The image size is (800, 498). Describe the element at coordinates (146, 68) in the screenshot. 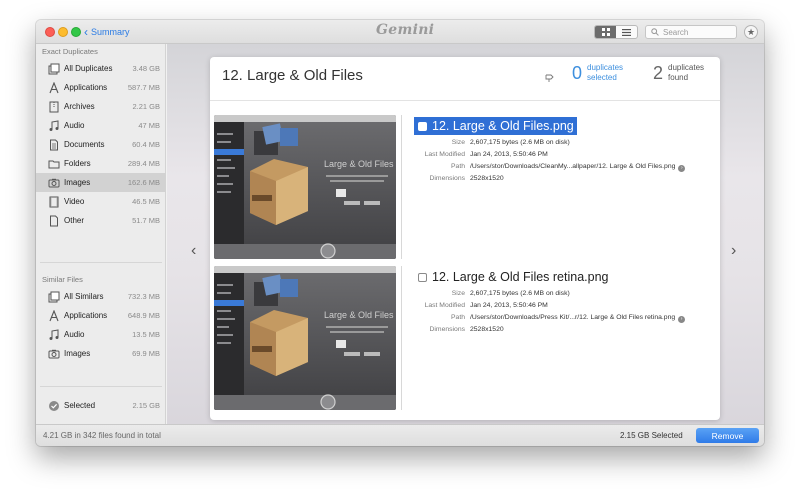

I see `sidebar-item-size: 3.48 GB` at that location.